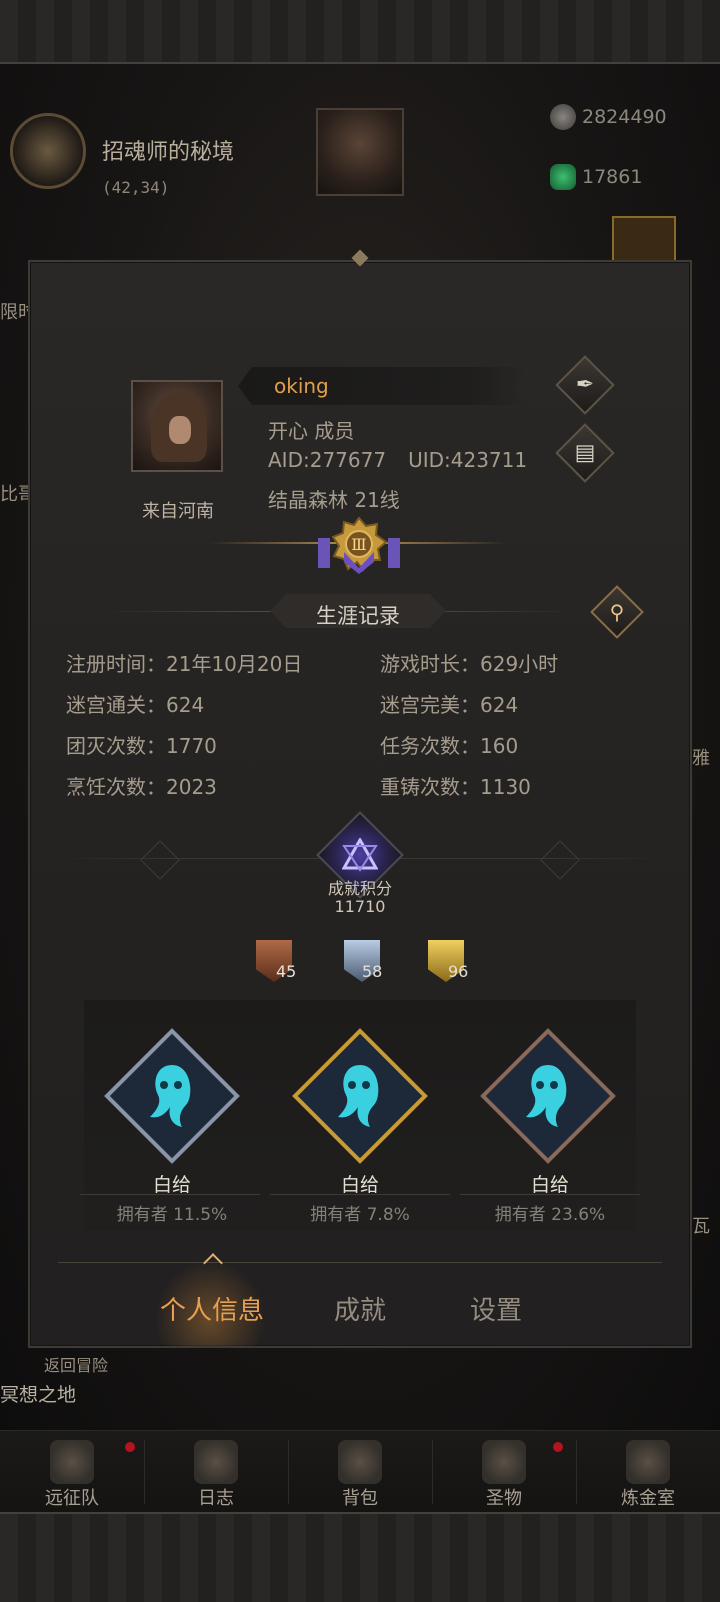 Image resolution: width=720 pixels, height=1602 pixels. What do you see at coordinates (135, 705) in the screenshot?
I see `stat-maze-clear: 迷宫通关：624` at bounding box center [135, 705].